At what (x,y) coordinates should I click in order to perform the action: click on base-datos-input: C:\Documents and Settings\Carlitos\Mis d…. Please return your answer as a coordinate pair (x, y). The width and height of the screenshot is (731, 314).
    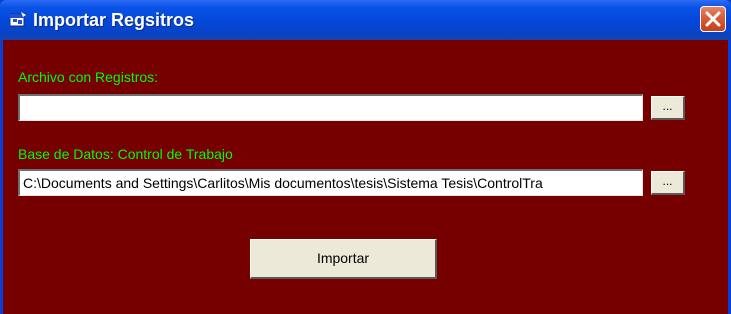
    Looking at the image, I should click on (330, 182).